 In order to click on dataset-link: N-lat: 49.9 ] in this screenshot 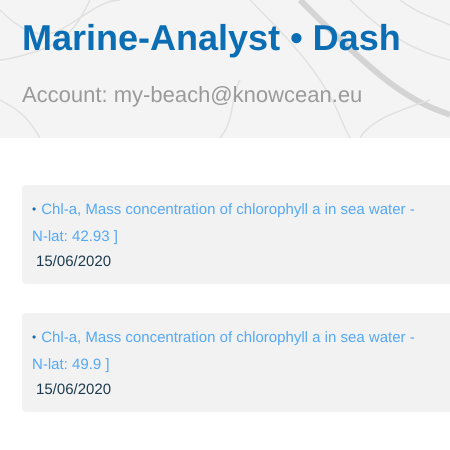, I will do `click(71, 364)`.